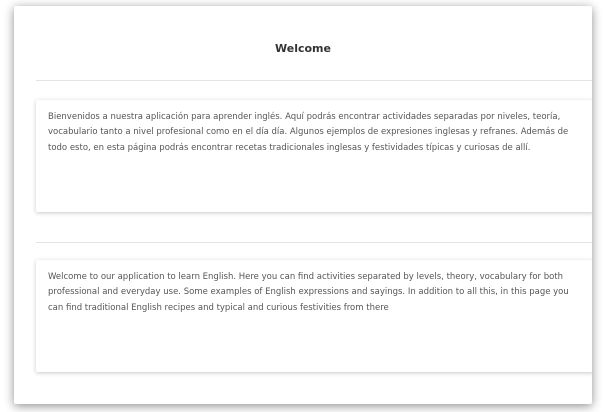  What do you see at coordinates (314, 80) in the screenshot?
I see `title-divider` at bounding box center [314, 80].